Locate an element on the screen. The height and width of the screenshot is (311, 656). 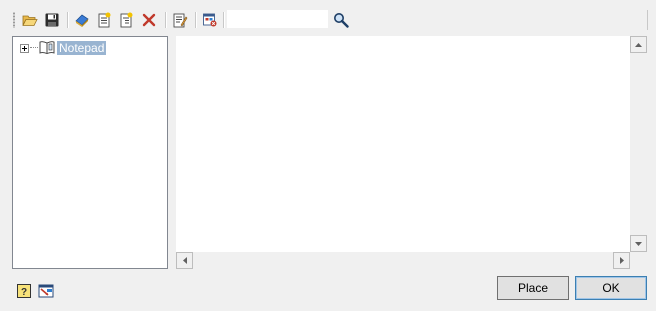
scroll-right-icon is located at coordinates (621, 260).